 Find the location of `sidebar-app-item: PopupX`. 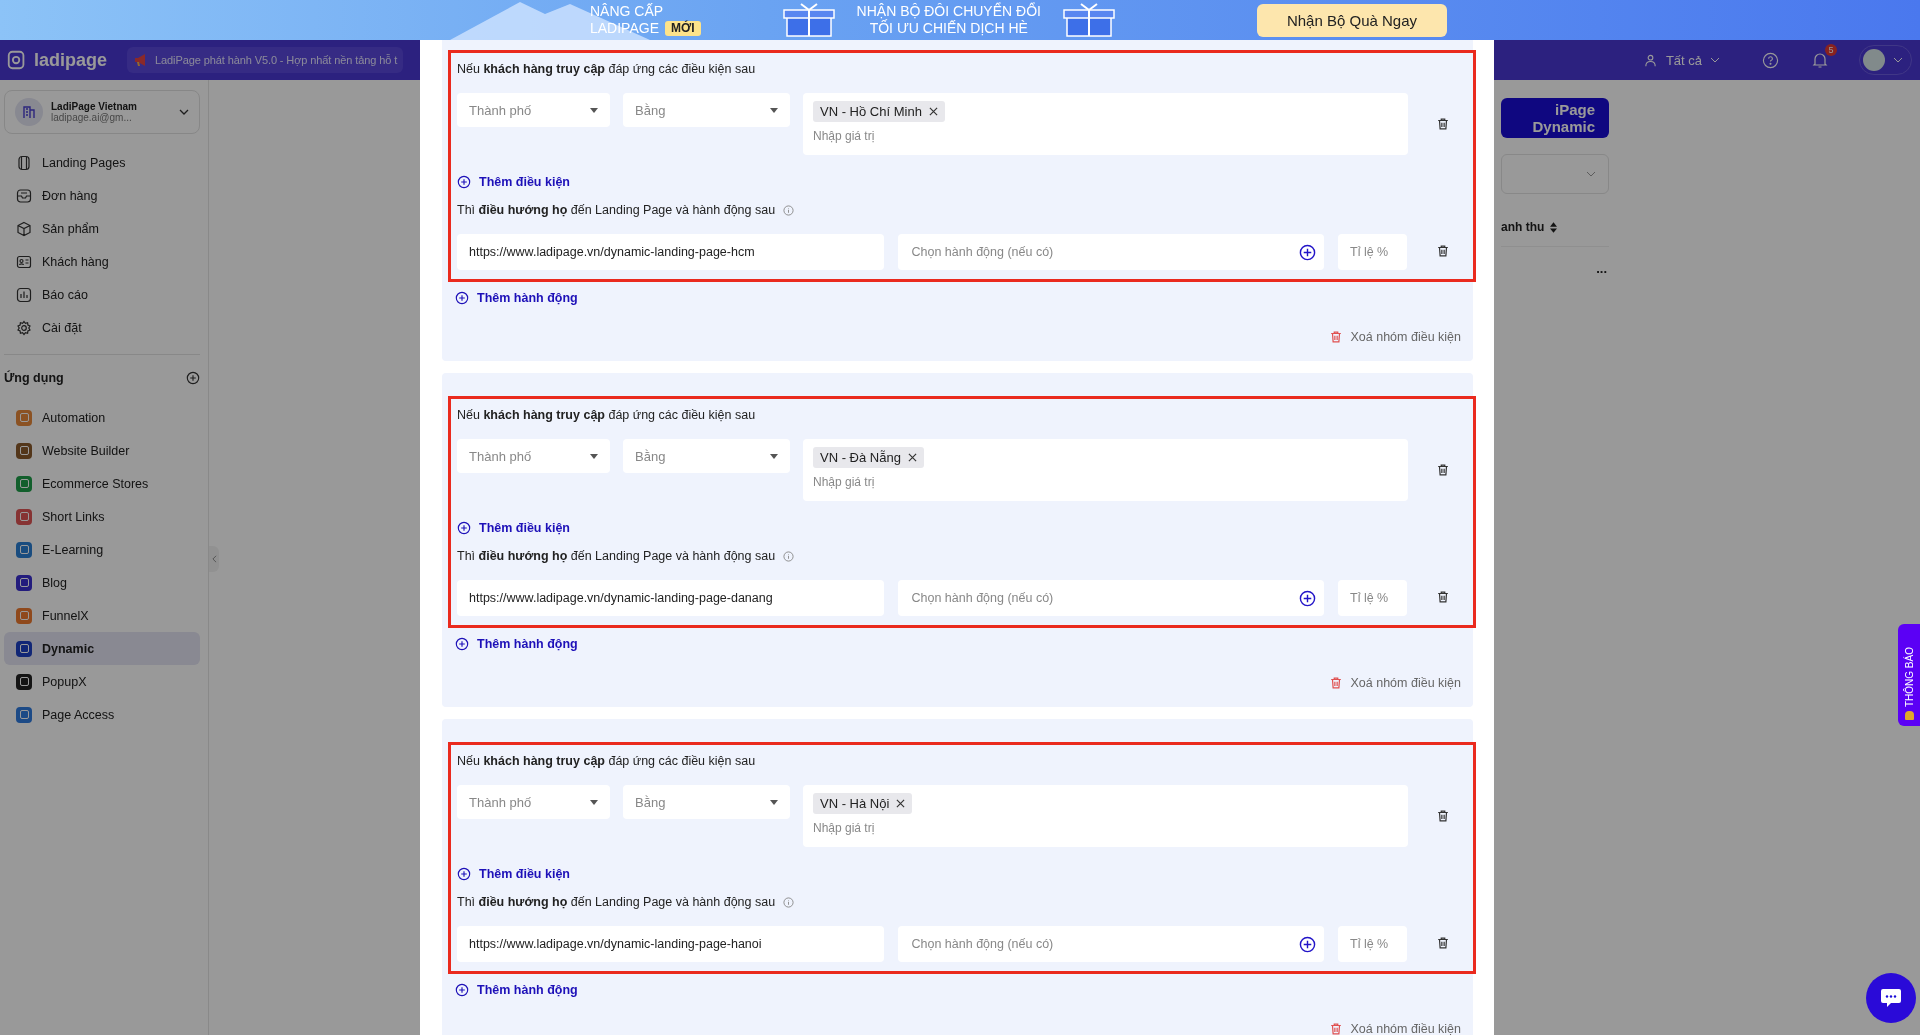

sidebar-app-item: PopupX is located at coordinates (102, 681).